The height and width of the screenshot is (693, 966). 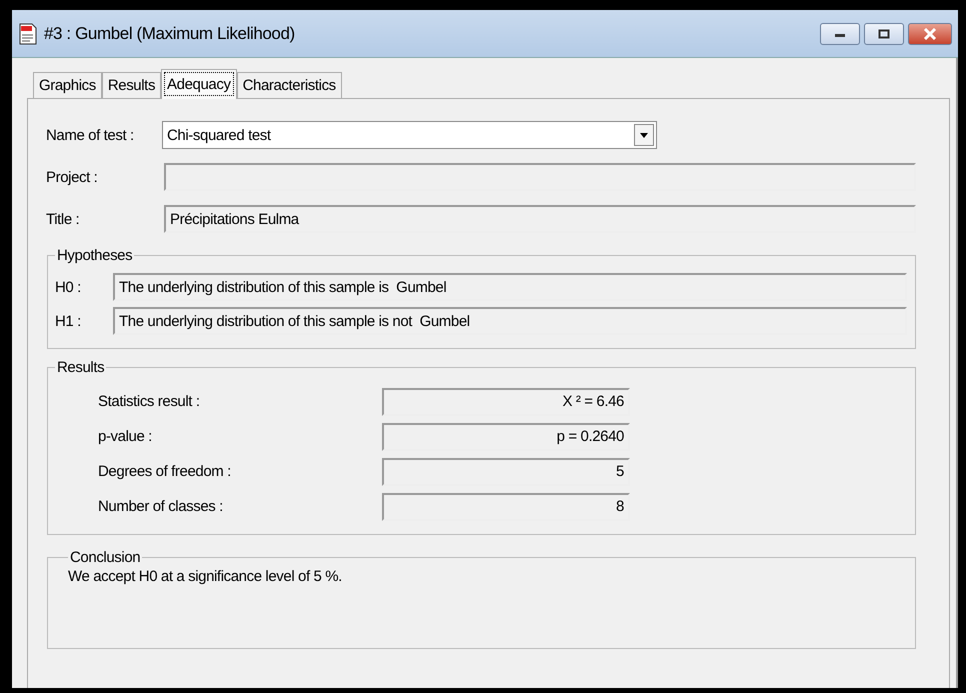 What do you see at coordinates (506, 402) in the screenshot?
I see `result-field: X ² = 6.46` at bounding box center [506, 402].